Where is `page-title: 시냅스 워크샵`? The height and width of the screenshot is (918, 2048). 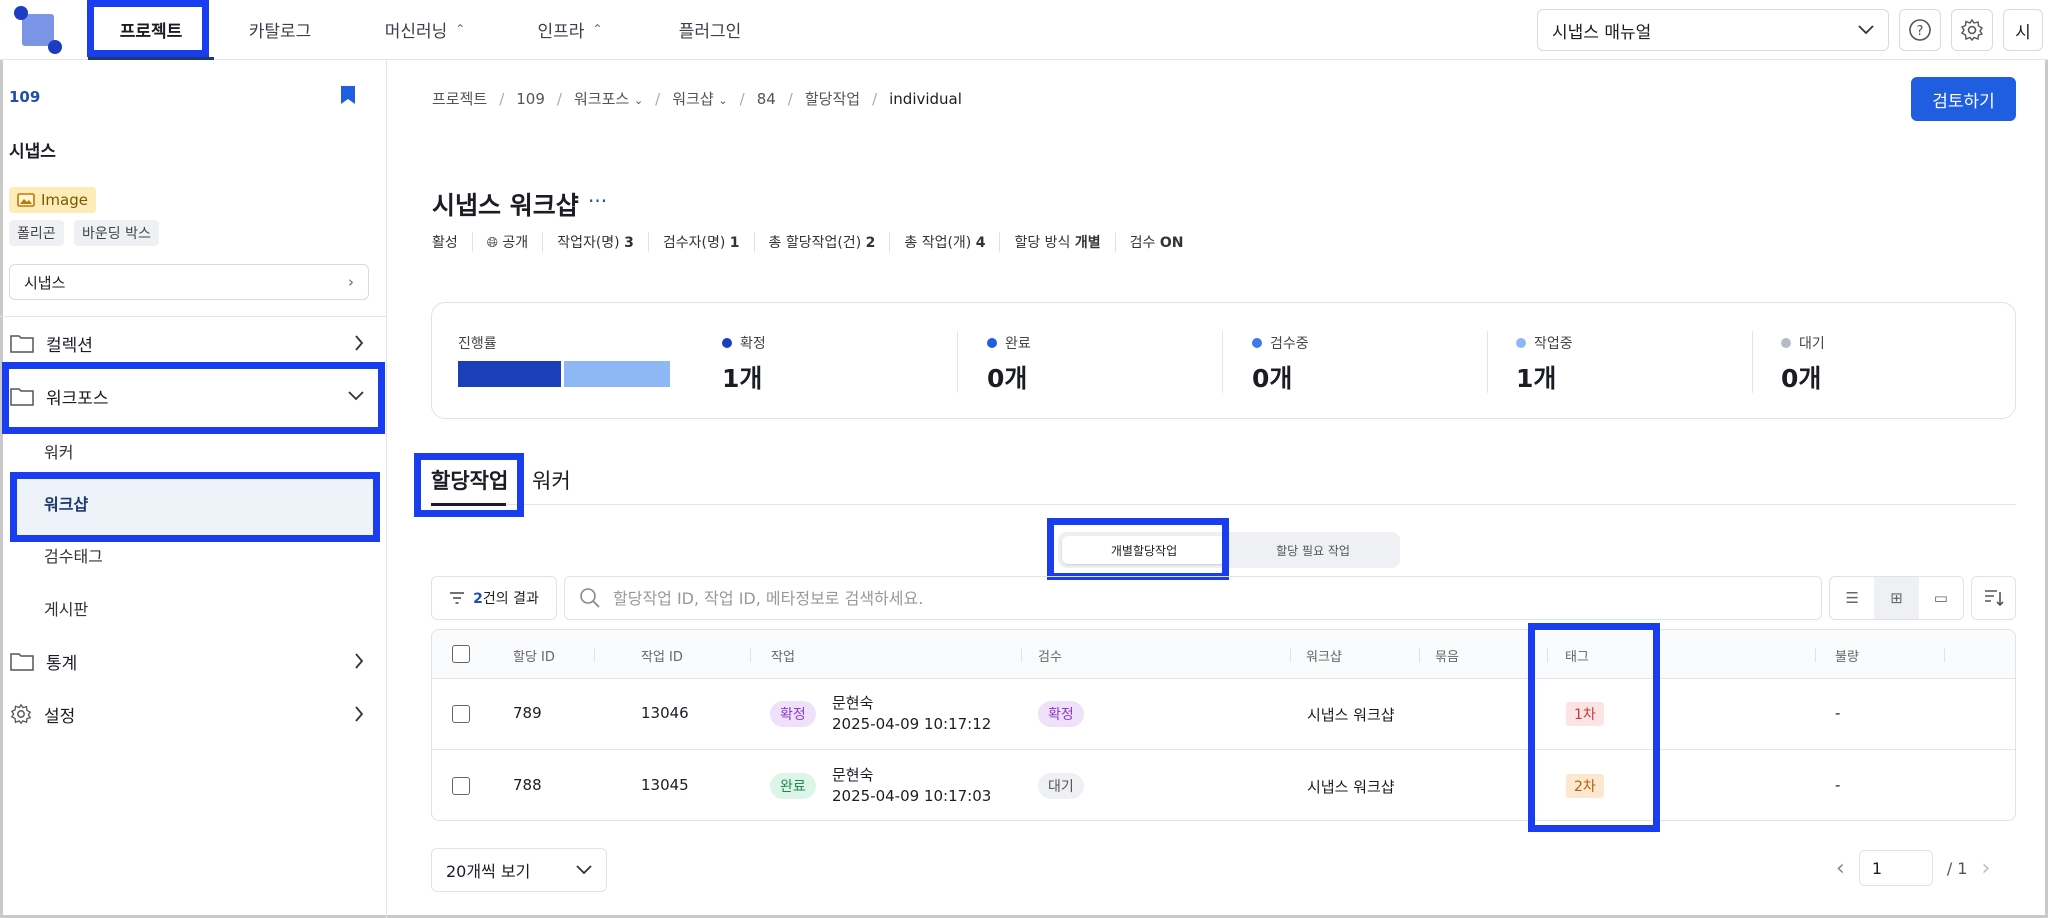
page-title: 시냅스 워크샵 is located at coordinates (505, 205).